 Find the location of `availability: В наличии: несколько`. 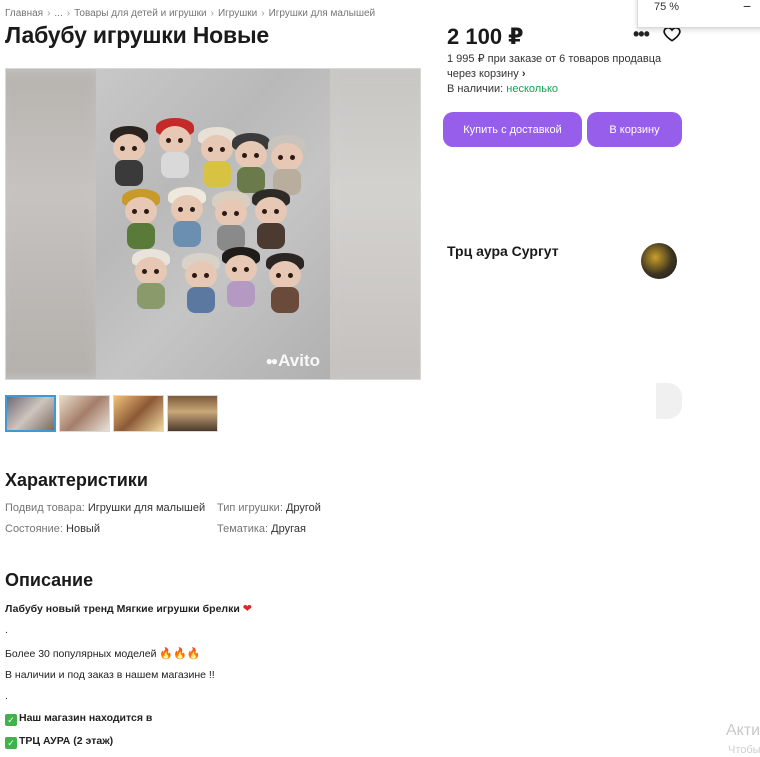

availability: В наличии: несколько is located at coordinates (503, 89).